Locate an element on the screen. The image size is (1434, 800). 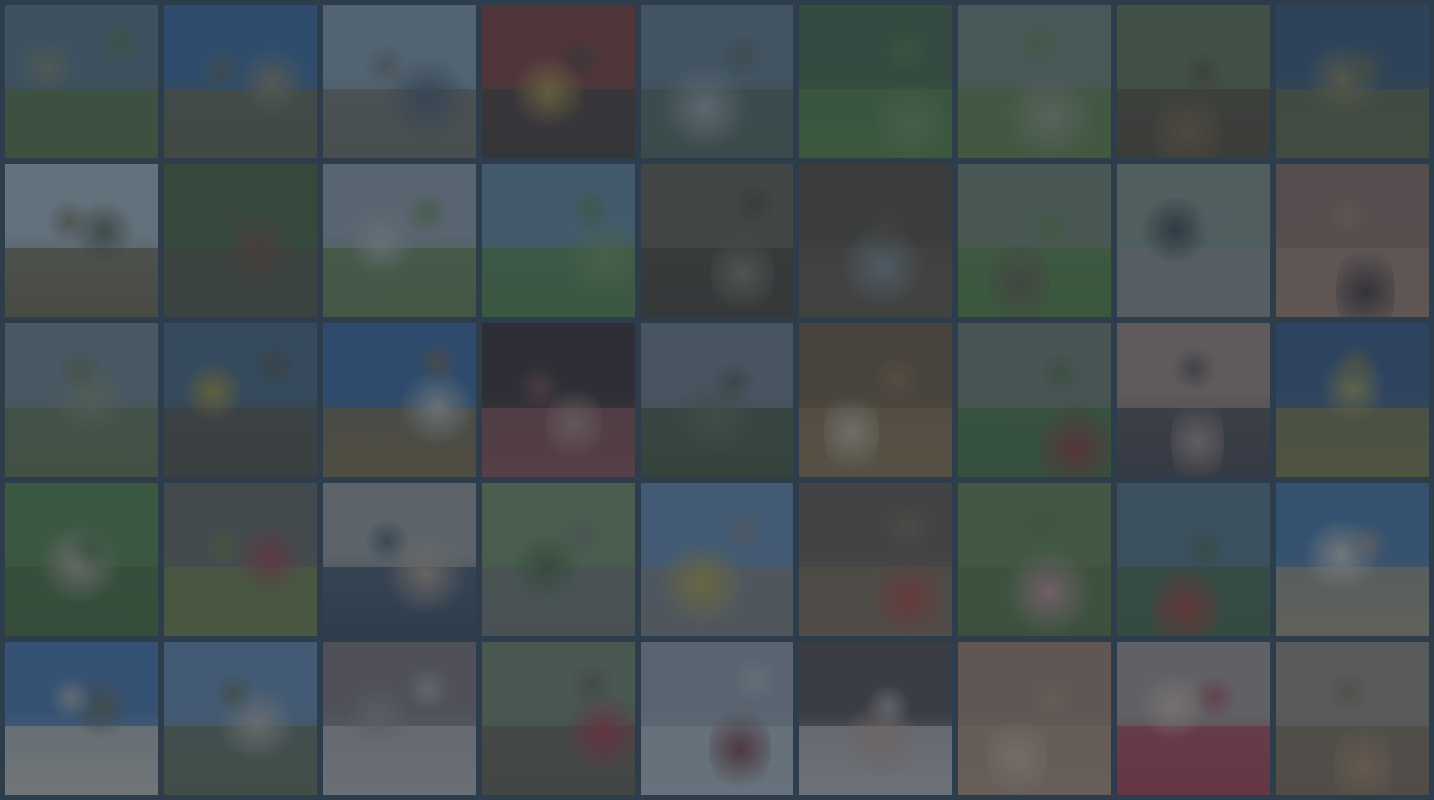
photo-tile-farm-machinery-shed is located at coordinates (717, 241).